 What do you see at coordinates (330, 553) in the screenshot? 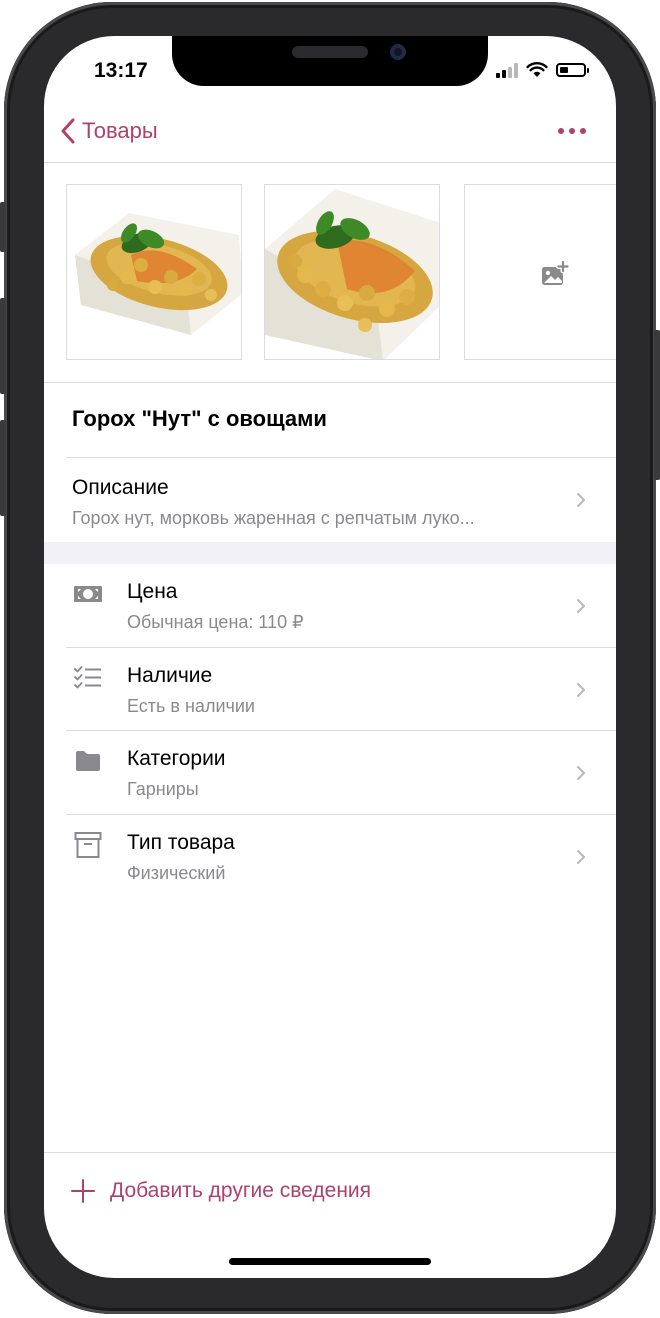
I see `section-separator` at bounding box center [330, 553].